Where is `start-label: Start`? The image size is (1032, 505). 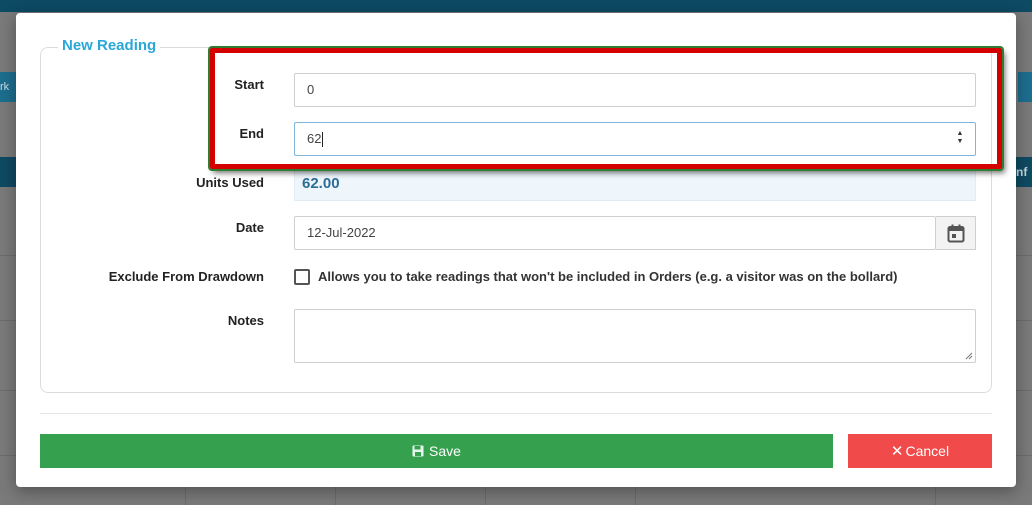
start-label: Start is located at coordinates (249, 84).